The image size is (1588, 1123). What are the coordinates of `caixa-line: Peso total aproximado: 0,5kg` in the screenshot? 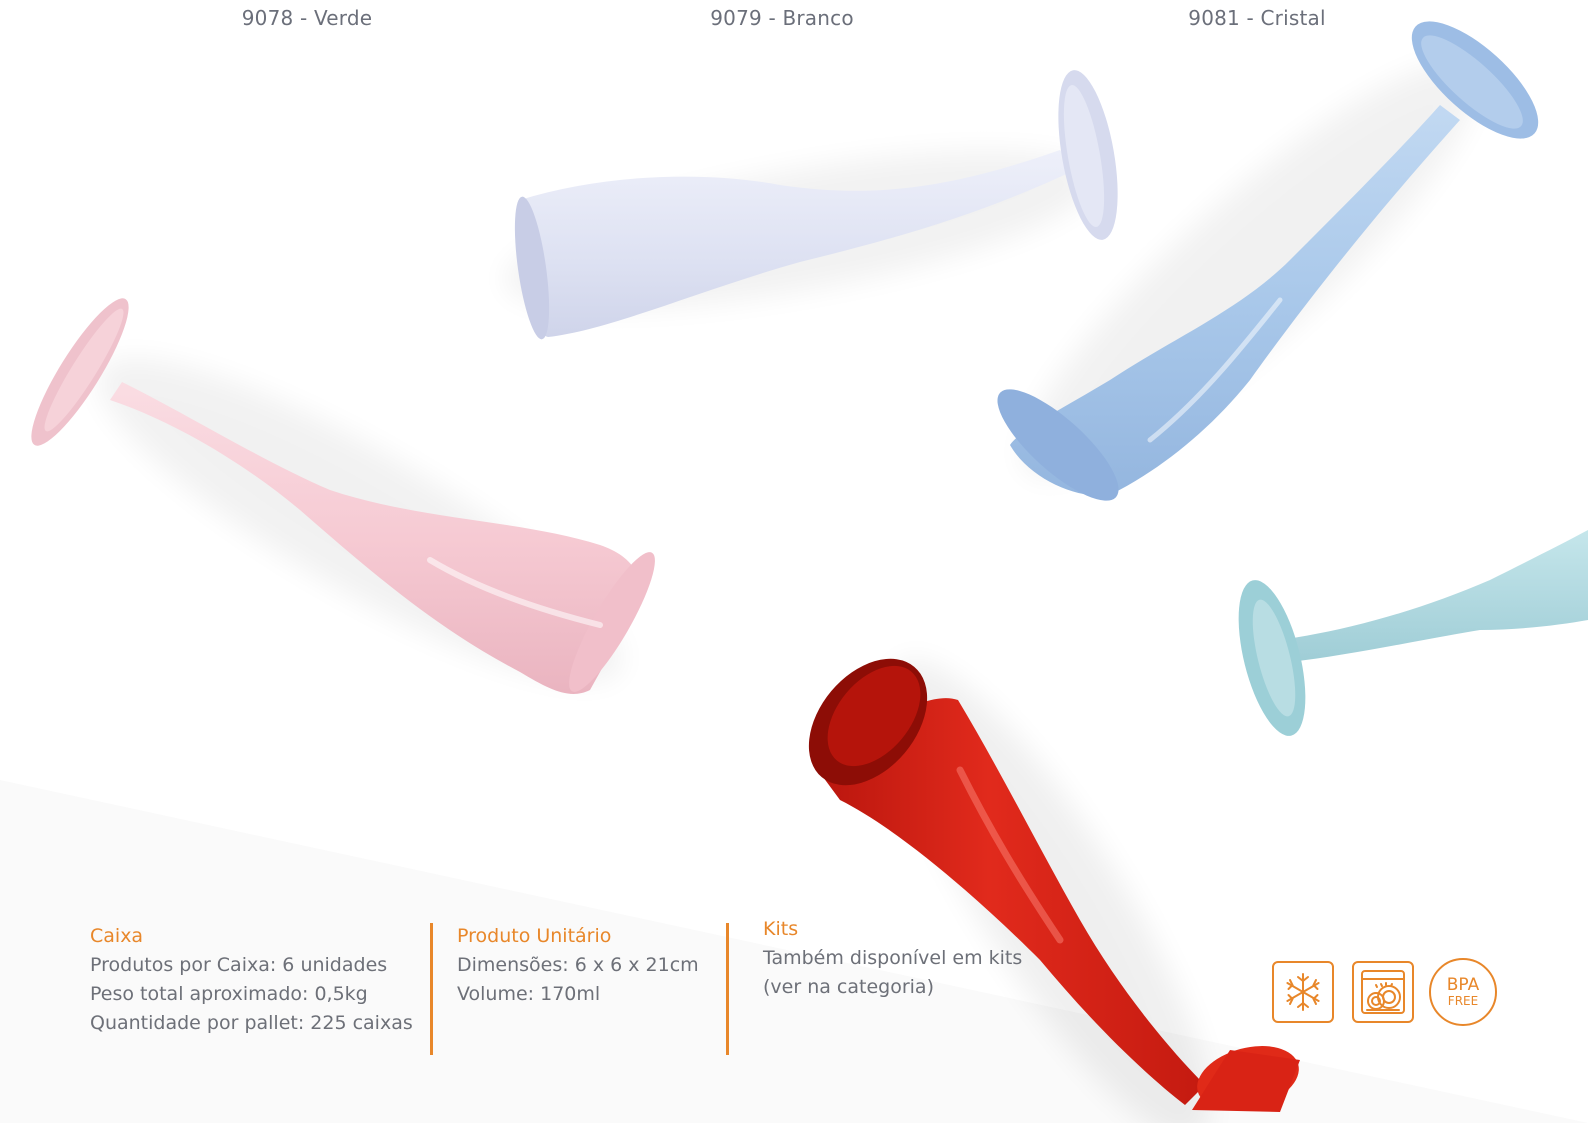 It's located at (229, 994).